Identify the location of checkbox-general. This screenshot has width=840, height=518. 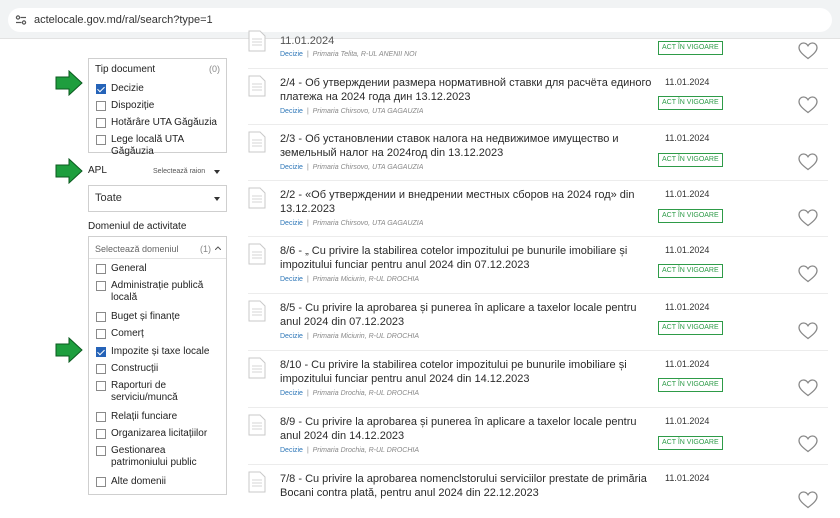
(101, 269).